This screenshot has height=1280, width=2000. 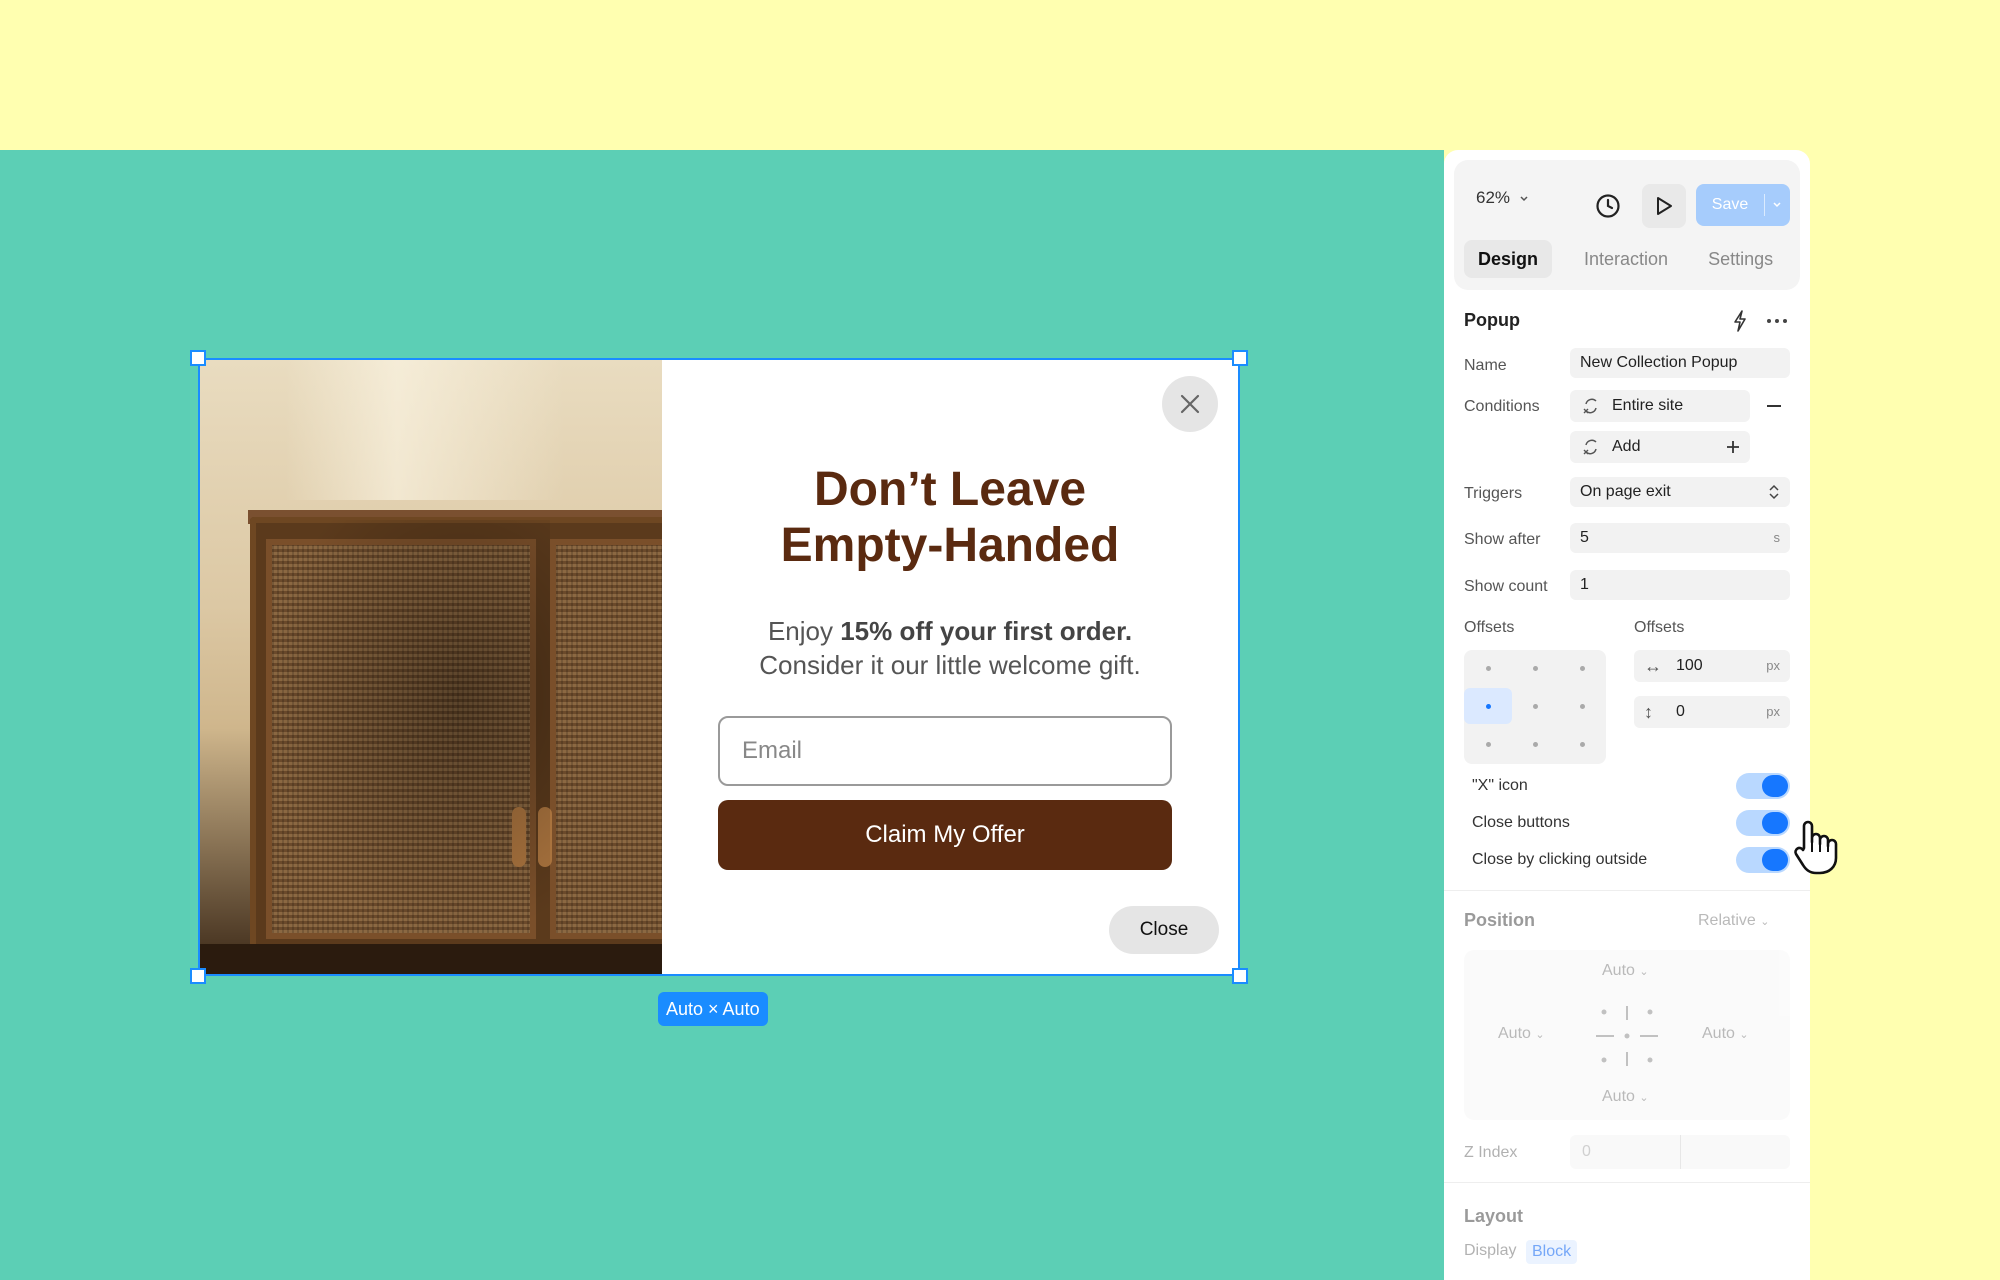 I want to click on clock-icon, so click(x=1608, y=206).